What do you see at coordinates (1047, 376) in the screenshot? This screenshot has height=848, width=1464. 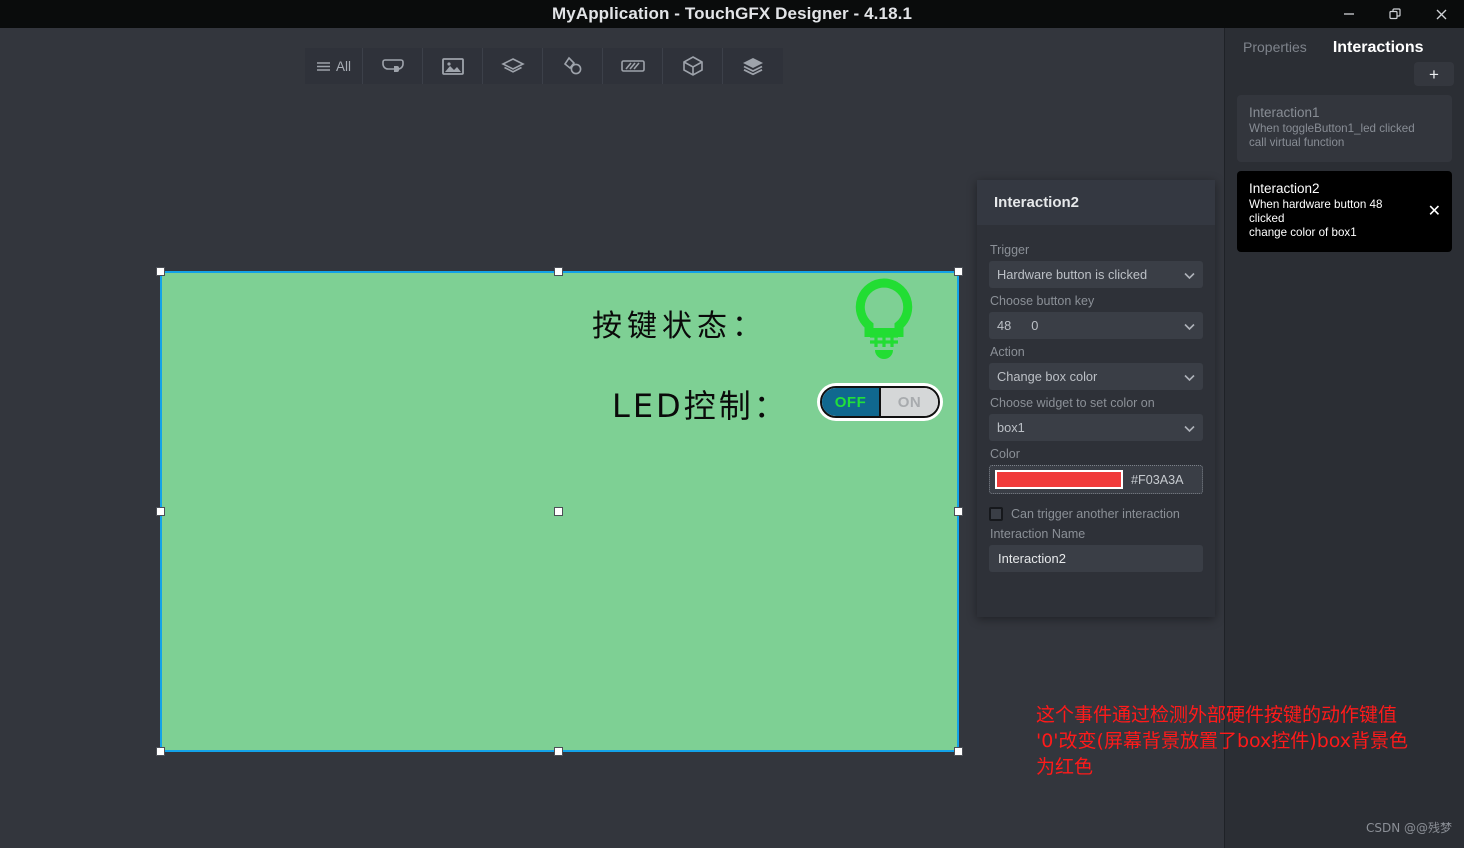 I see `action-value: Change box color` at bounding box center [1047, 376].